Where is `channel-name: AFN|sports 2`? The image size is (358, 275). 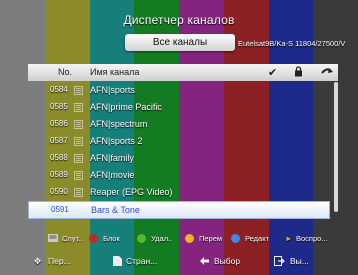
channel-name: AFN|sports 2 is located at coordinates (116, 141).